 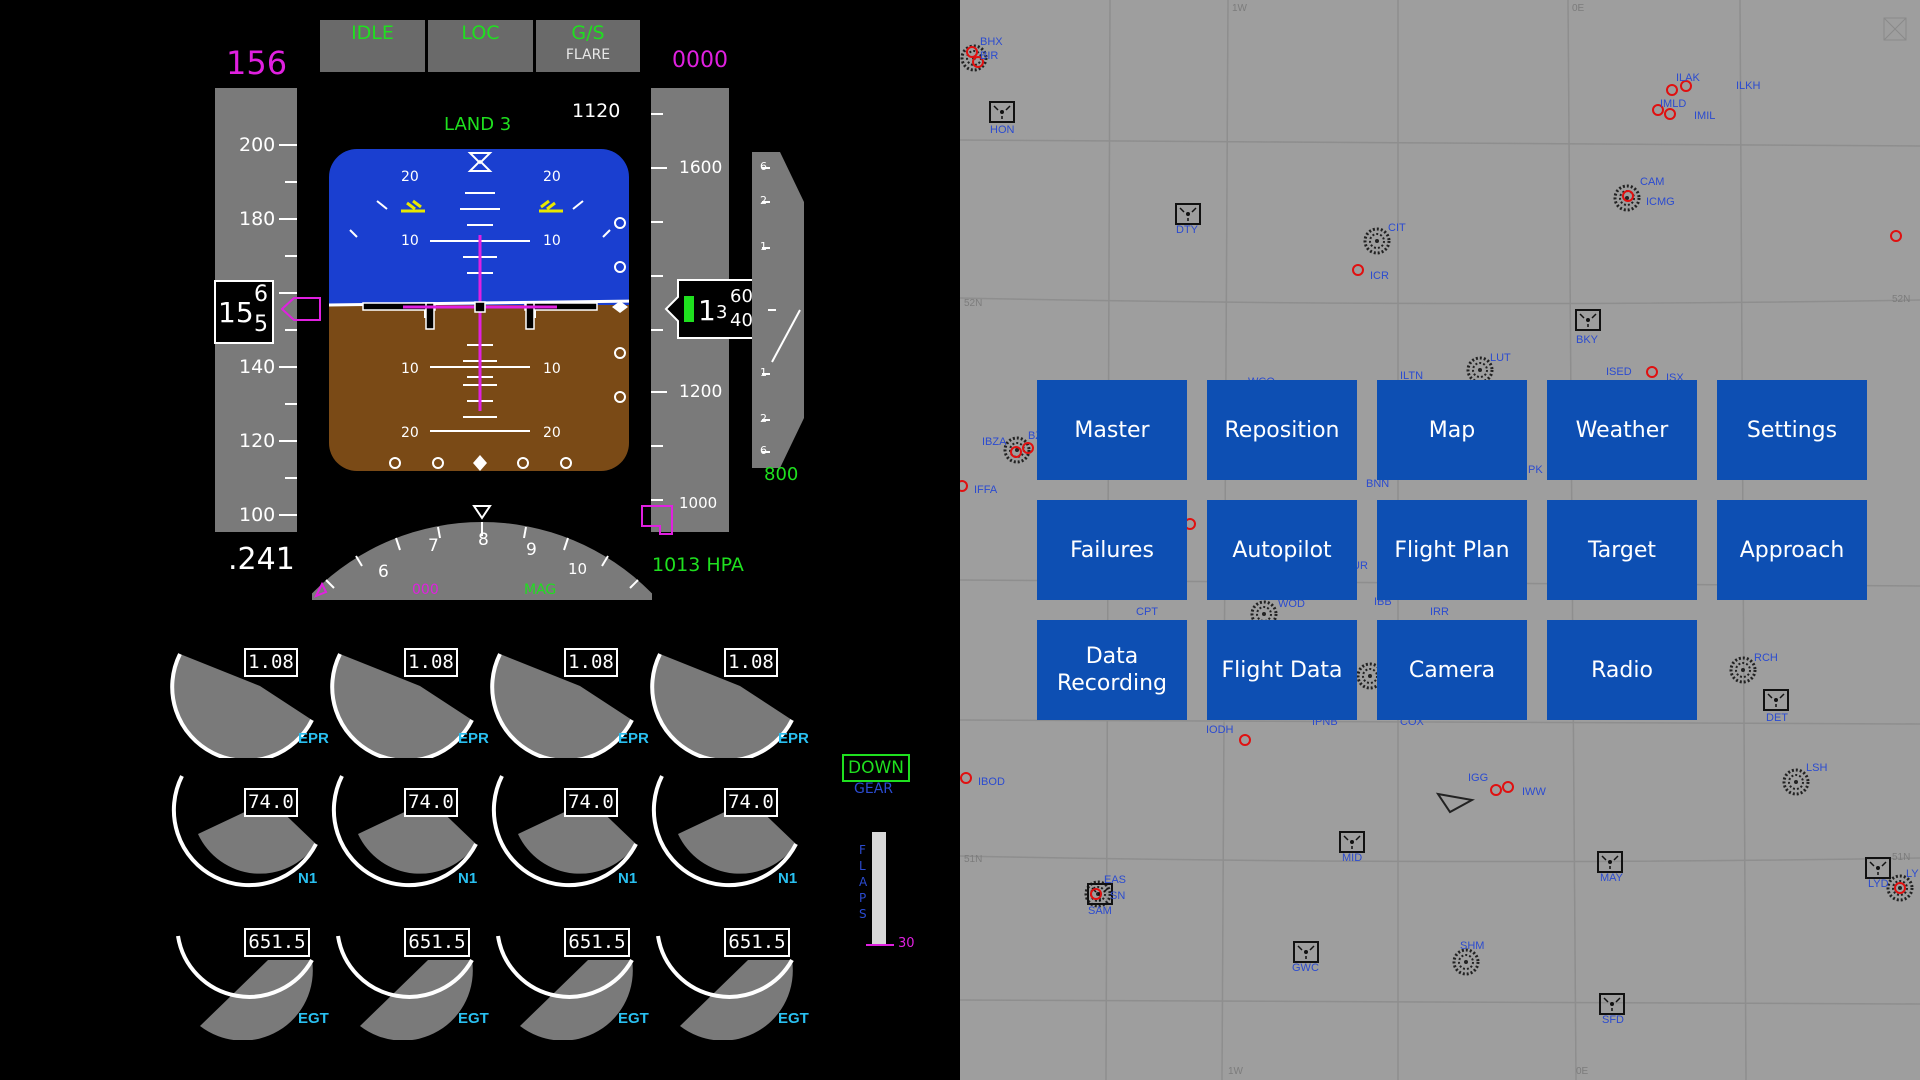 What do you see at coordinates (1452, 670) in the screenshot?
I see `camera-button: Camera` at bounding box center [1452, 670].